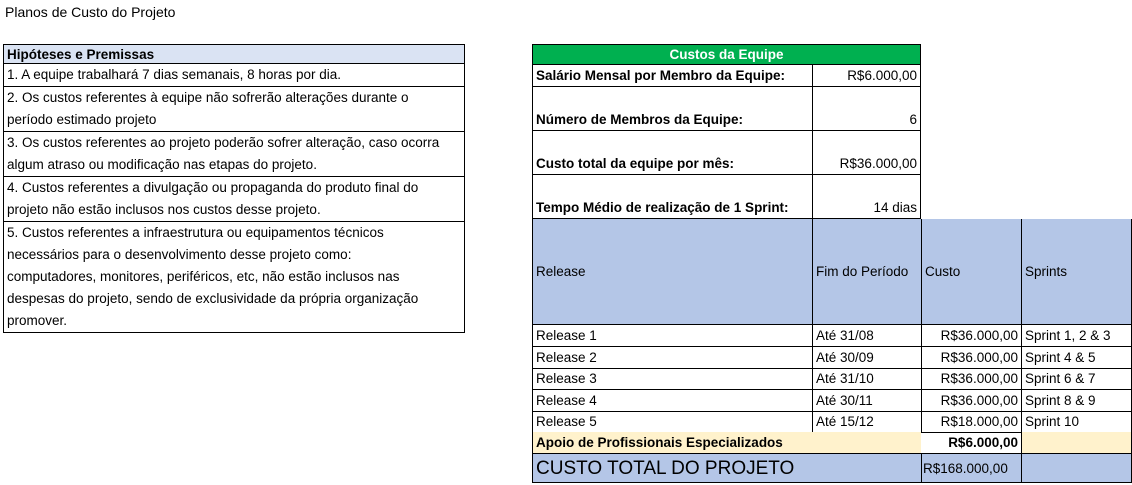  Describe the element at coordinates (866, 357) in the screenshot. I see `release-cell: Até 30/09` at that location.